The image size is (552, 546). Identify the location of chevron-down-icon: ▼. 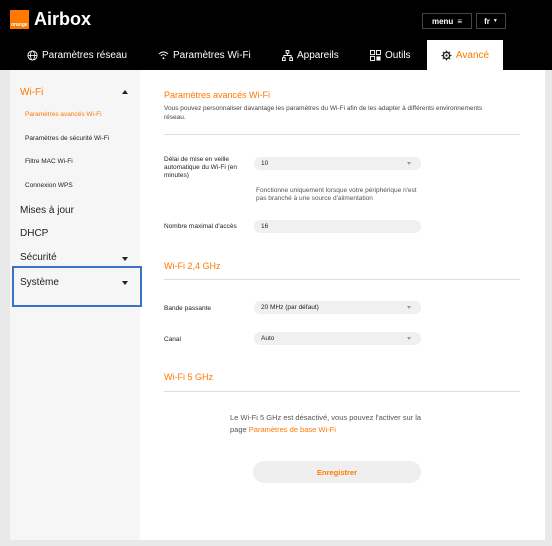
(495, 21).